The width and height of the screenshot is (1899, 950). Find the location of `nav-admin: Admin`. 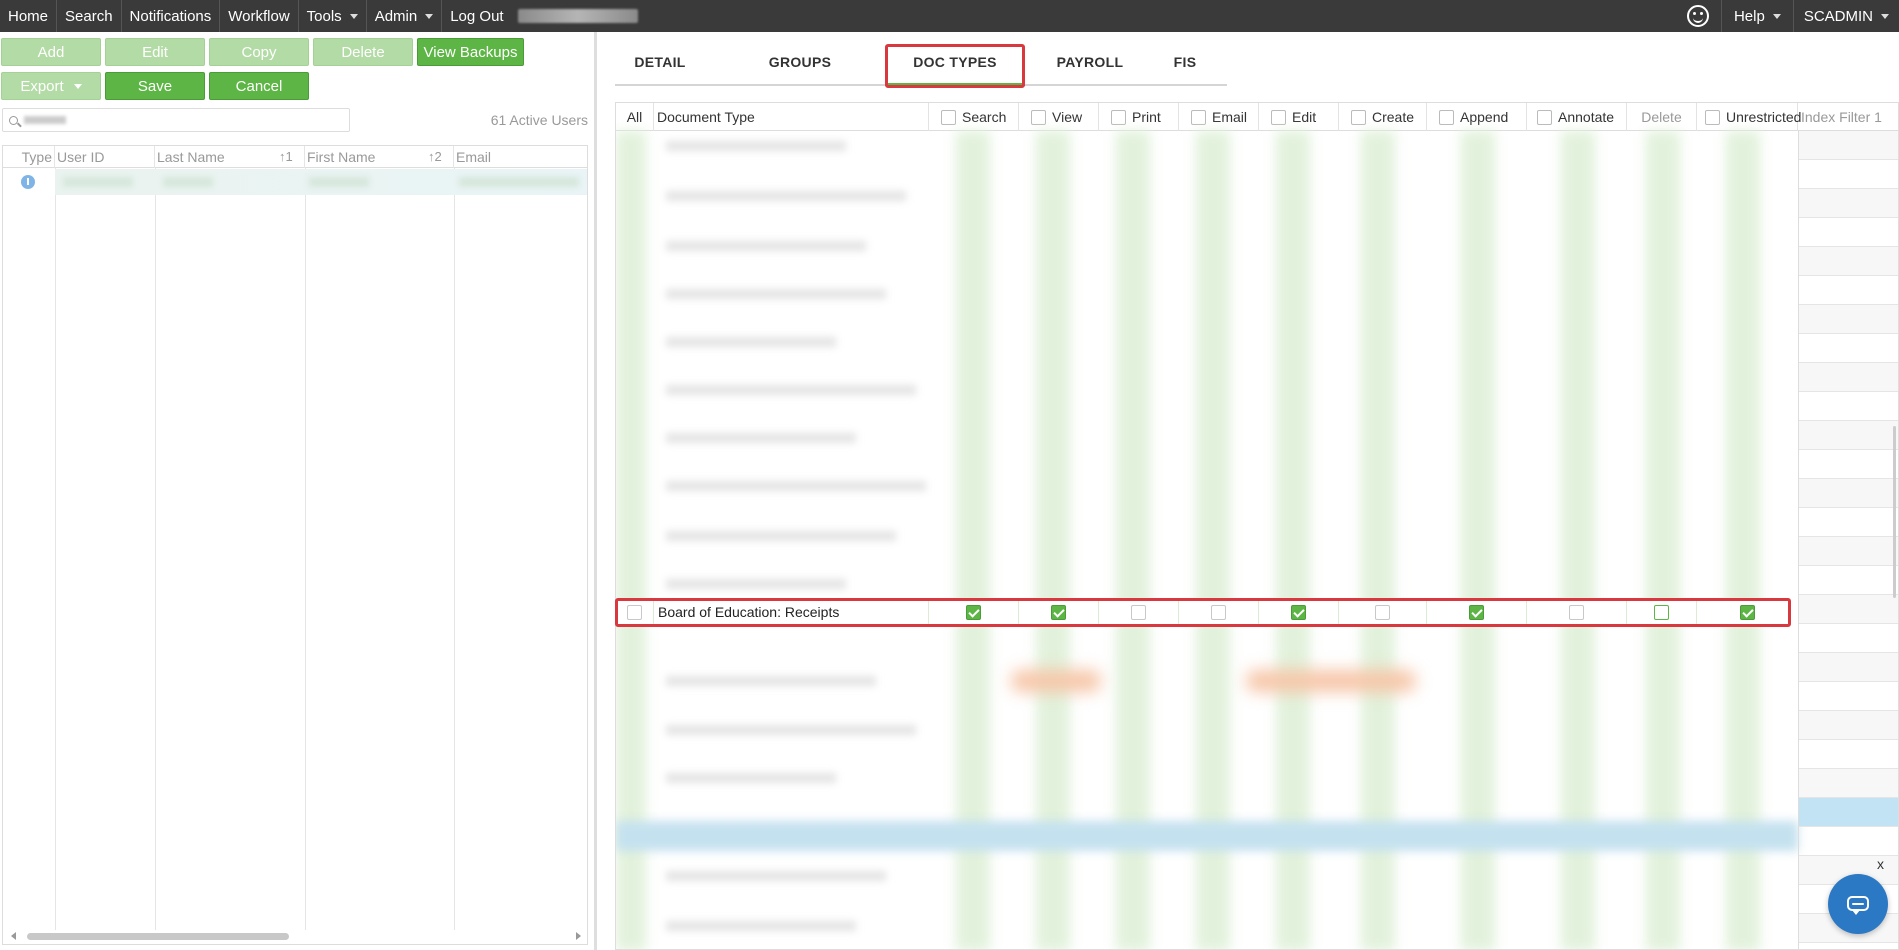

nav-admin: Admin is located at coordinates (405, 16).